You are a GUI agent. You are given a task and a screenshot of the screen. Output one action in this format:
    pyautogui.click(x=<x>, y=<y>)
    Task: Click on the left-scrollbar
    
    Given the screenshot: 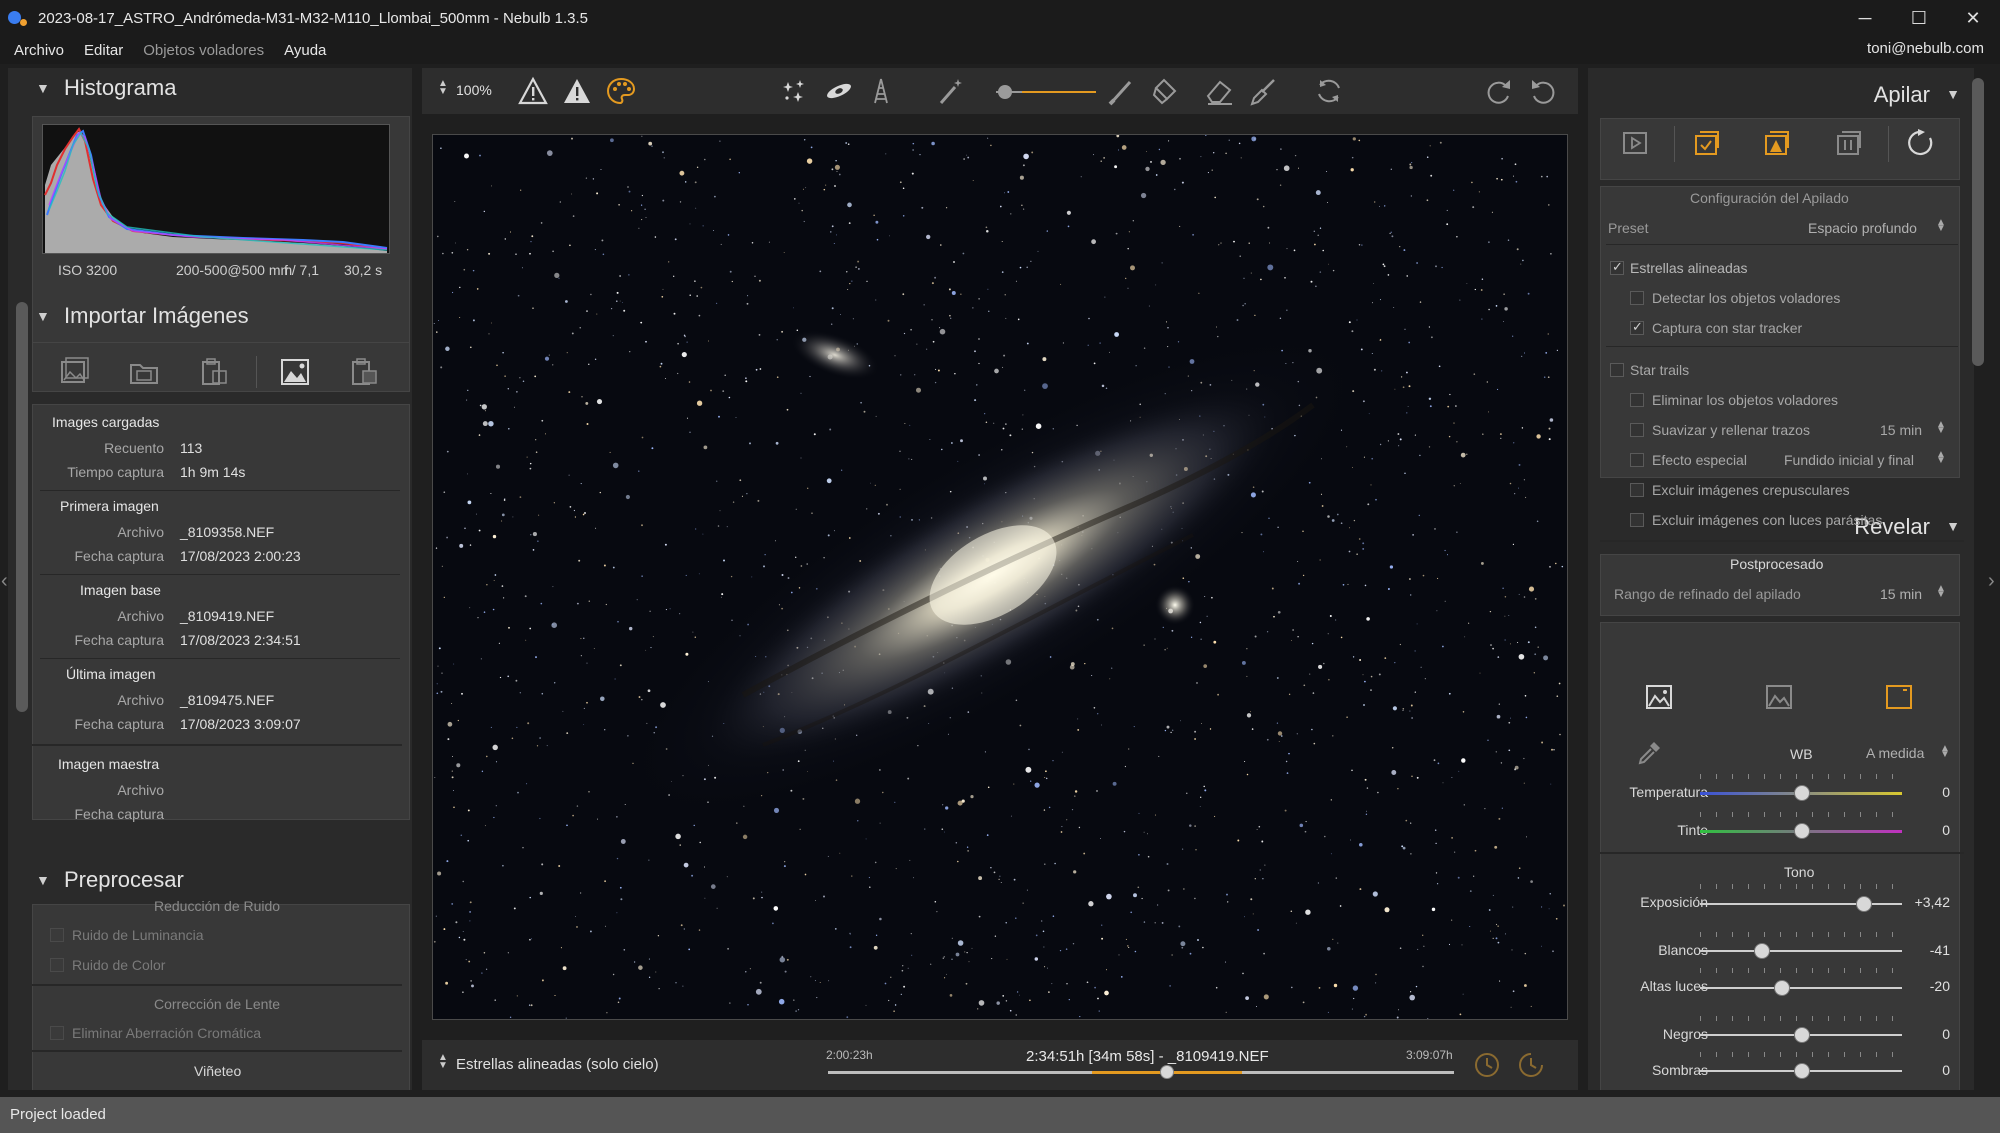 What is the action you would take?
    pyautogui.click(x=22, y=507)
    